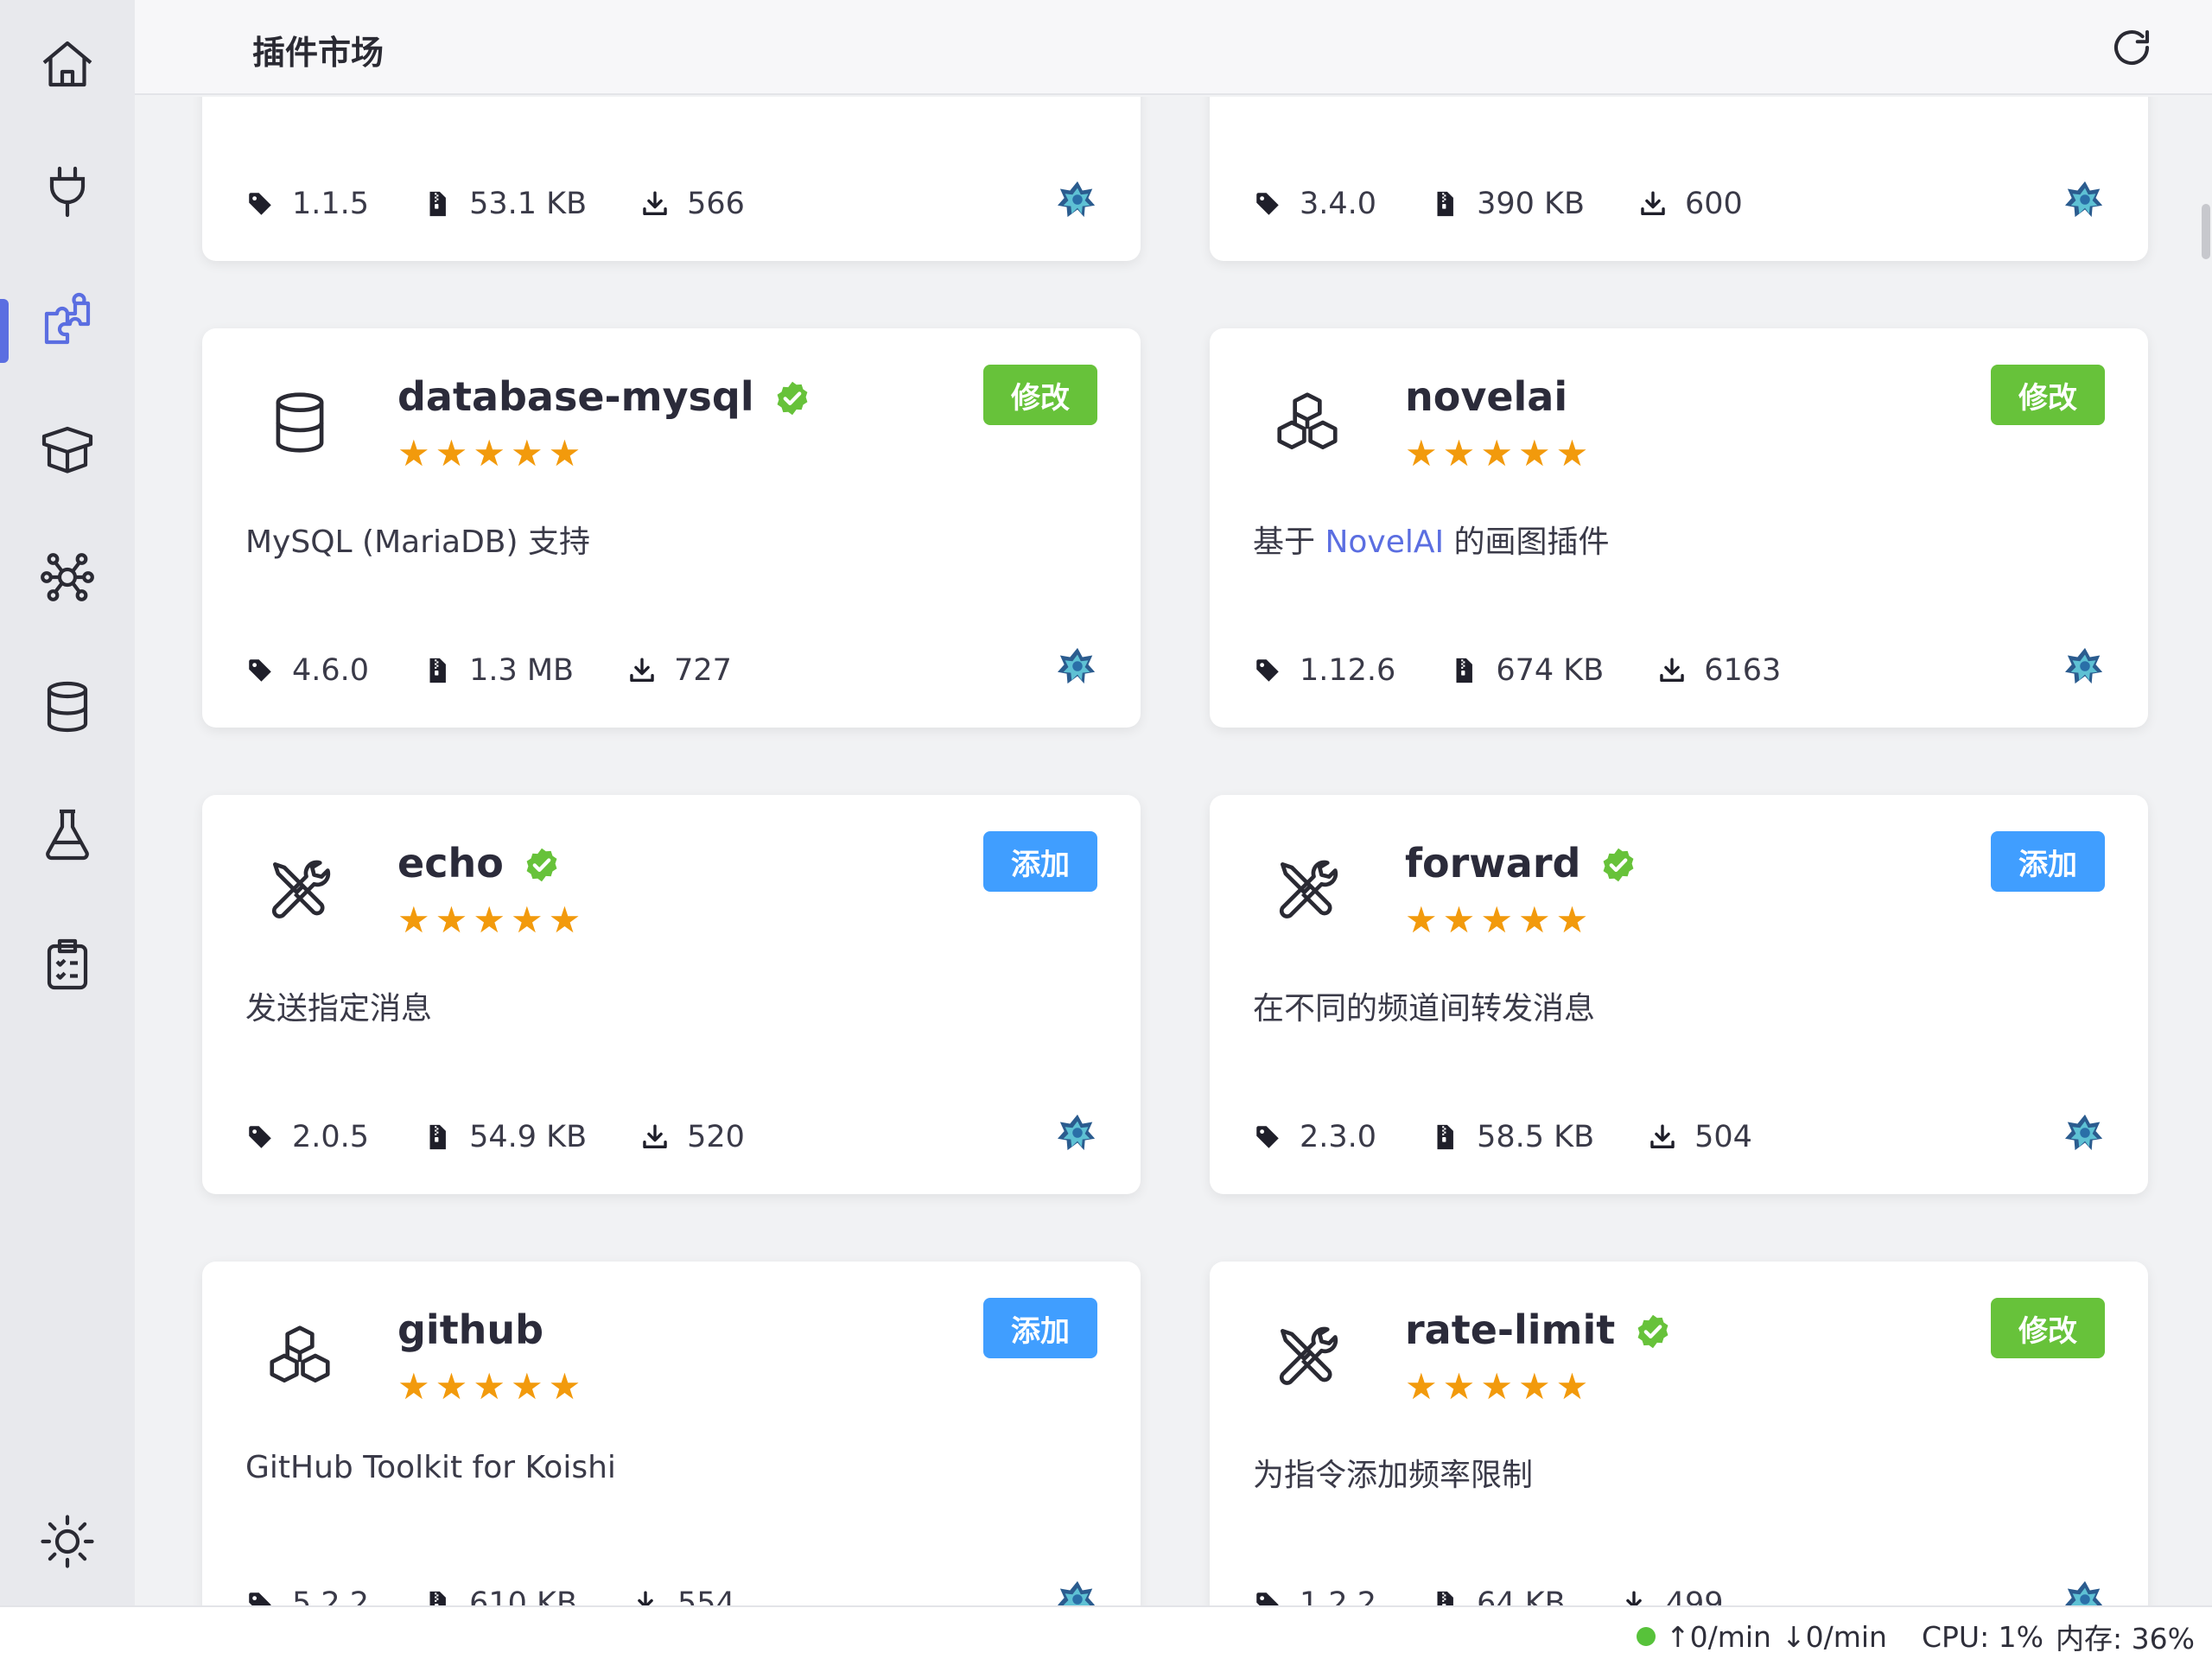  I want to click on nav-database, so click(67, 707).